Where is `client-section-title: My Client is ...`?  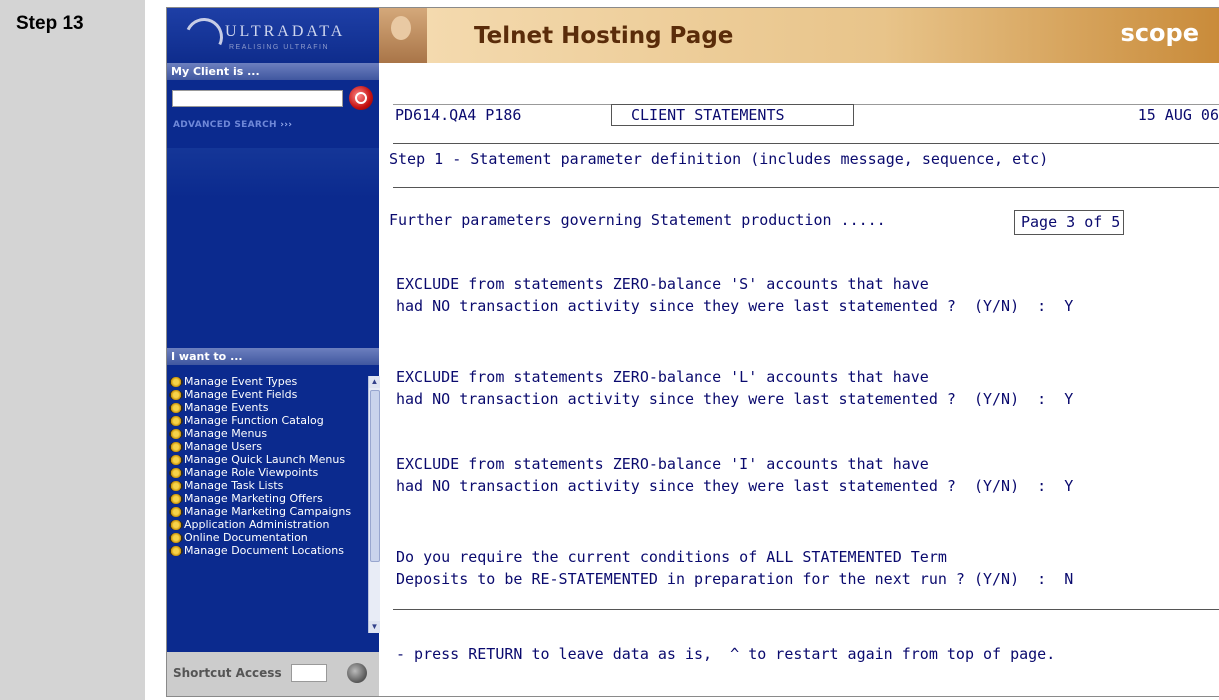
client-section-title: My Client is ... is located at coordinates (273, 71).